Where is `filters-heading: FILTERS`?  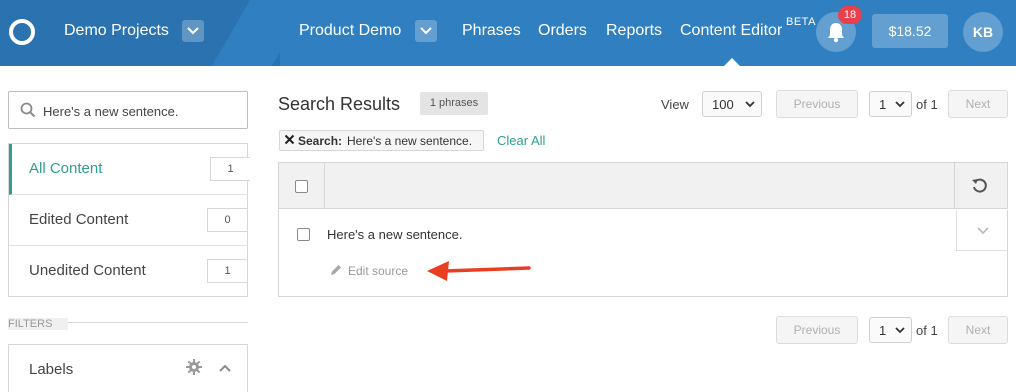
filters-heading: FILTERS is located at coordinates (38, 324).